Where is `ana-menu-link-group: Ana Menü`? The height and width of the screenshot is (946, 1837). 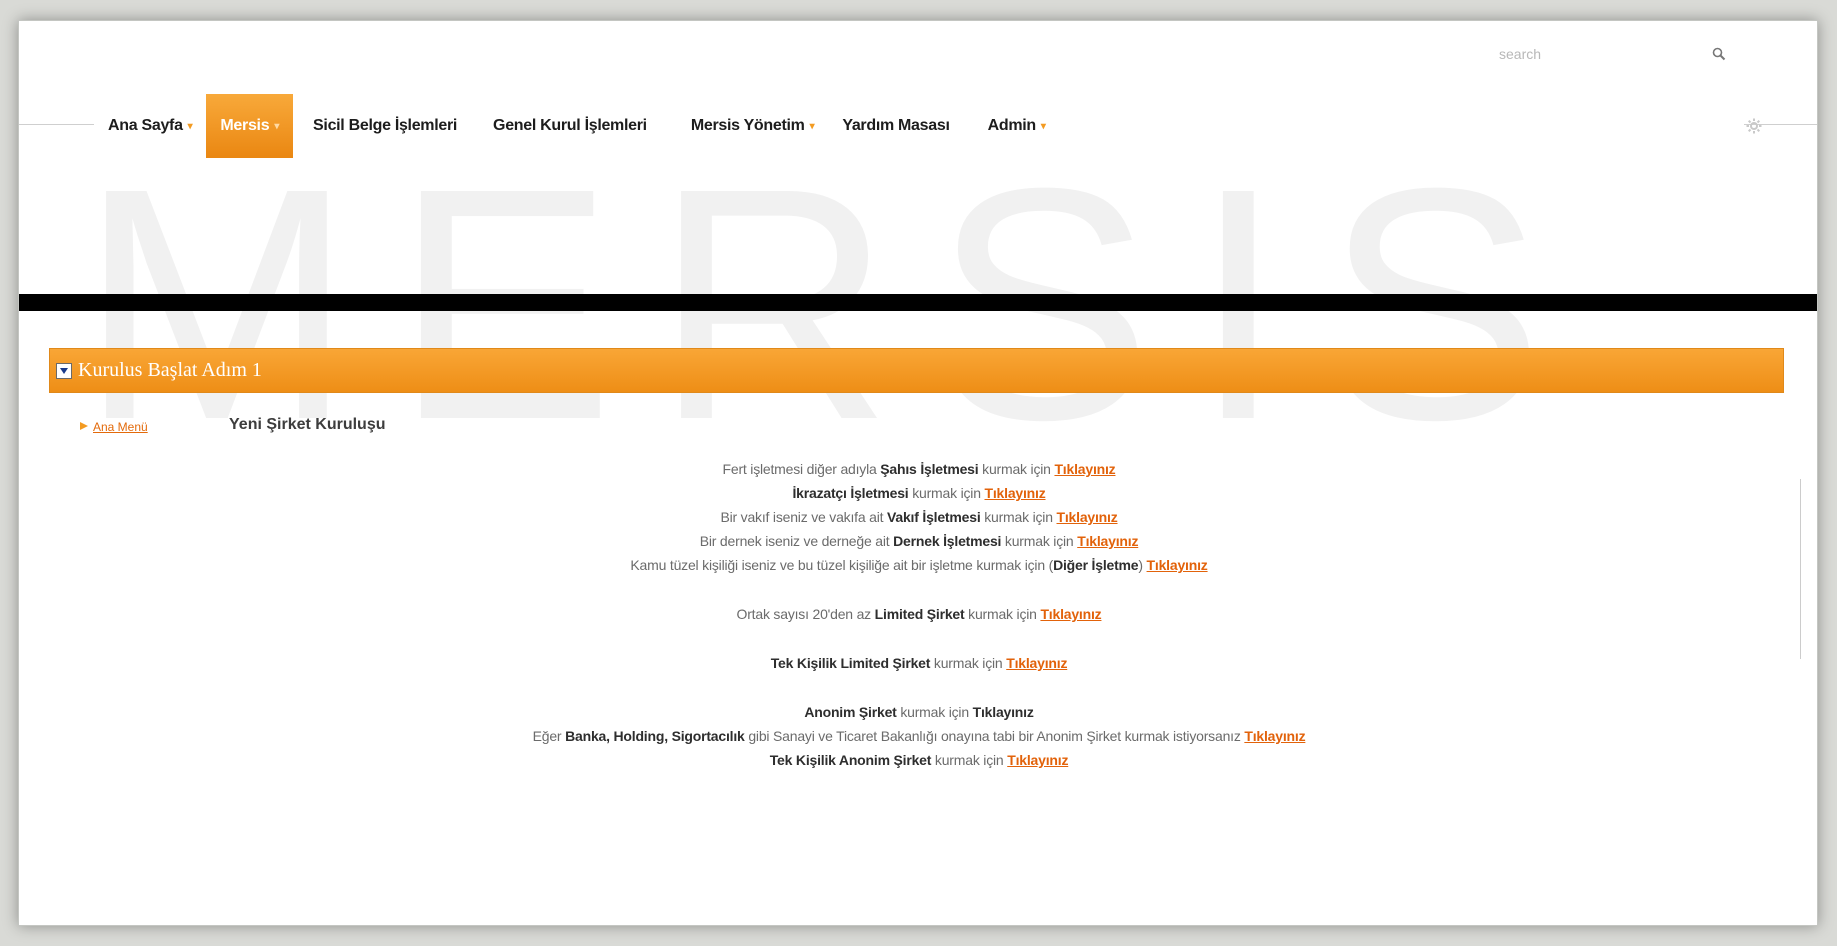
ana-menu-link-group: Ana Menü is located at coordinates (113, 427).